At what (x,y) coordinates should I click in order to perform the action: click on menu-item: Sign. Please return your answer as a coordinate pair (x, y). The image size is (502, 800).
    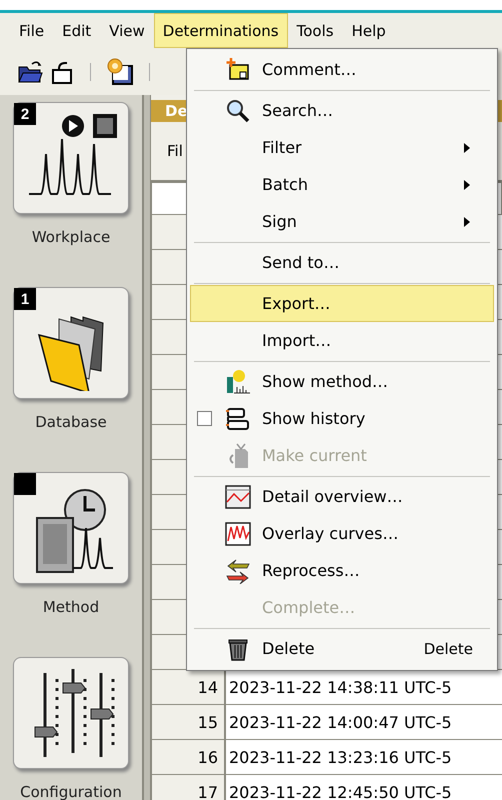
    Looking at the image, I should click on (342, 221).